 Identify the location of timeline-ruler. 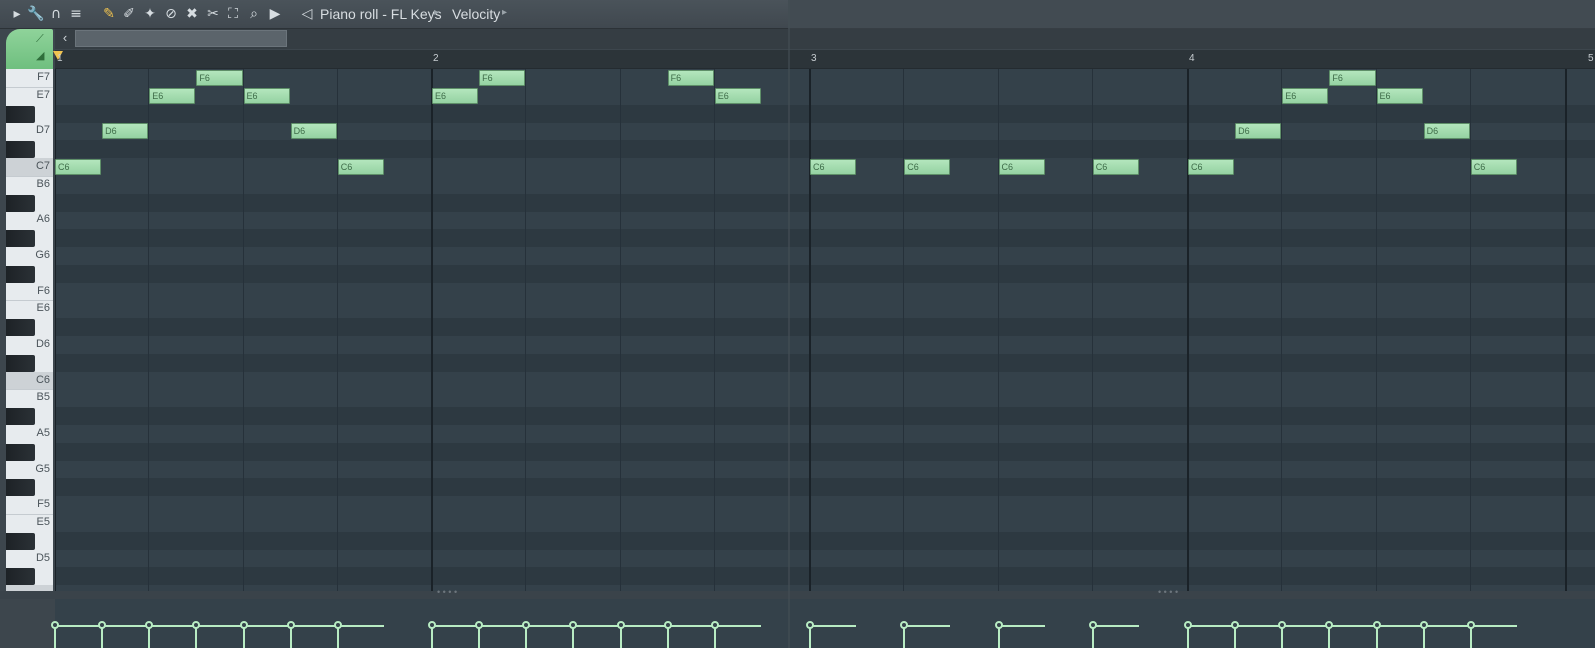
(825, 59).